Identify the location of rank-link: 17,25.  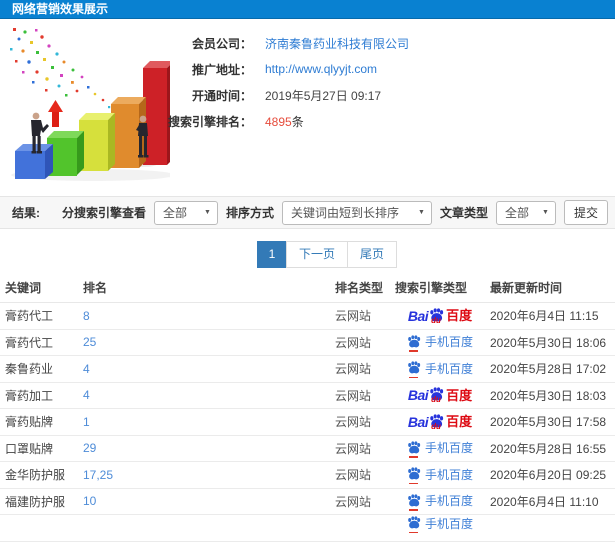
(98, 475).